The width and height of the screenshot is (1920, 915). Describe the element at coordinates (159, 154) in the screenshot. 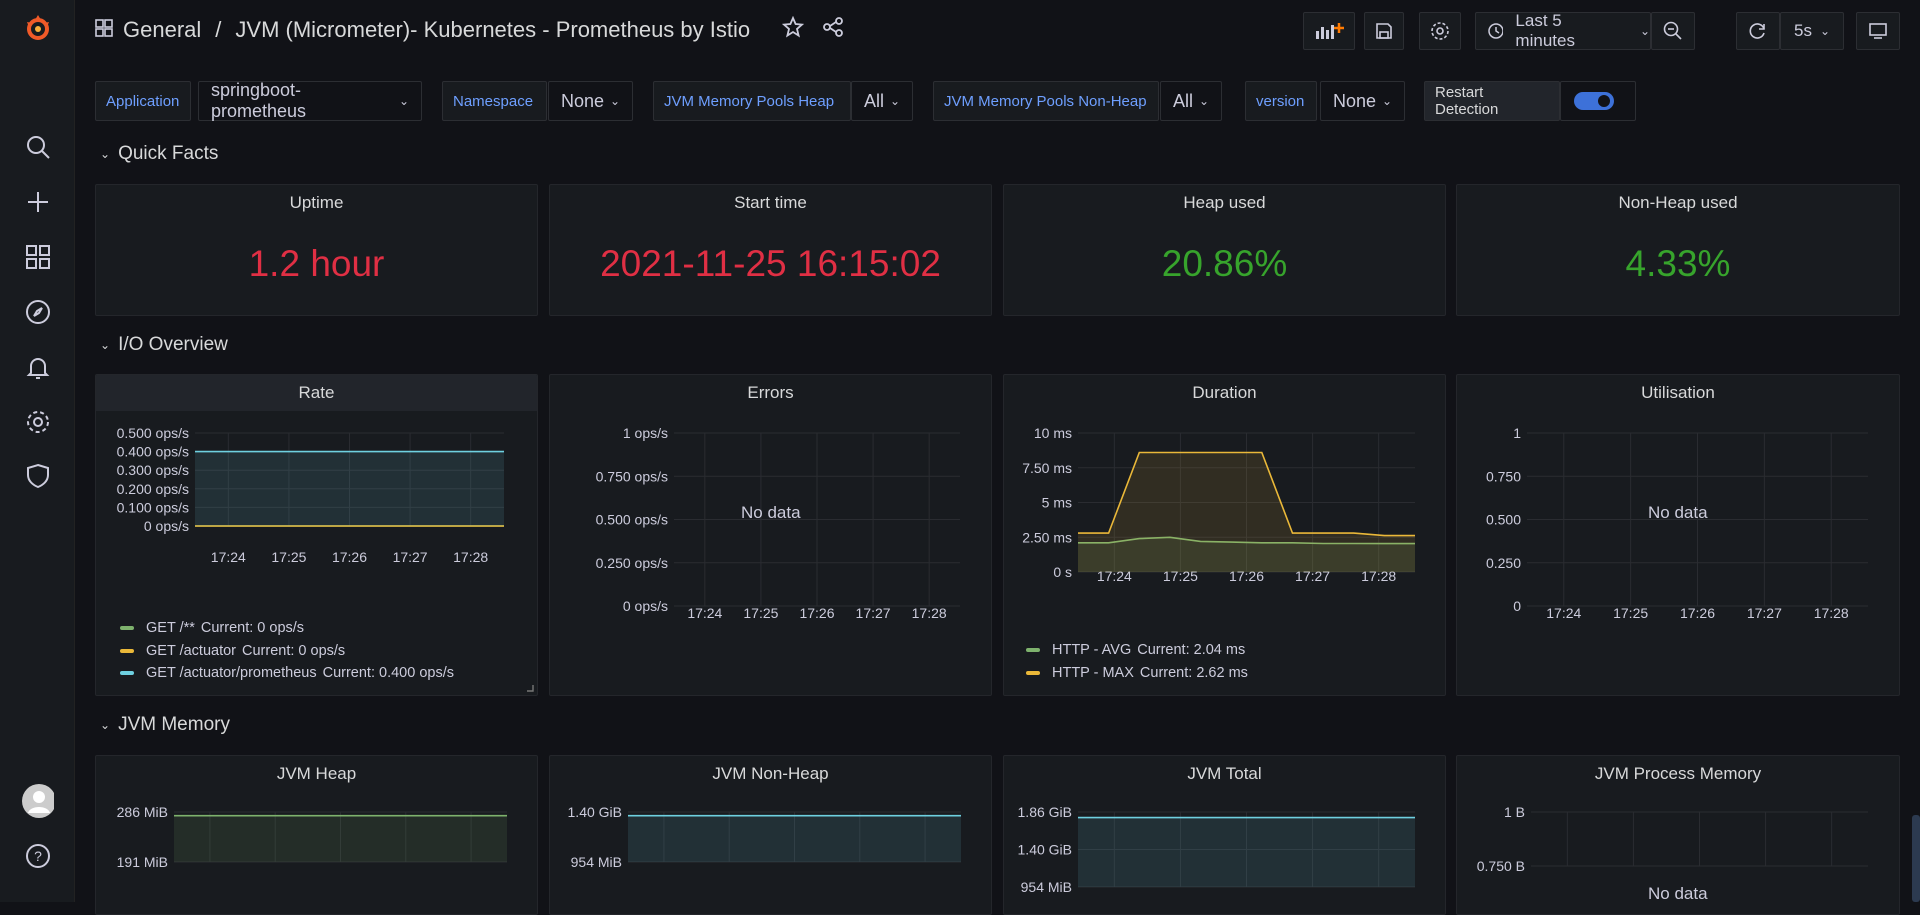

I see `row-quick-facts: ⌄ Quick Facts` at that location.